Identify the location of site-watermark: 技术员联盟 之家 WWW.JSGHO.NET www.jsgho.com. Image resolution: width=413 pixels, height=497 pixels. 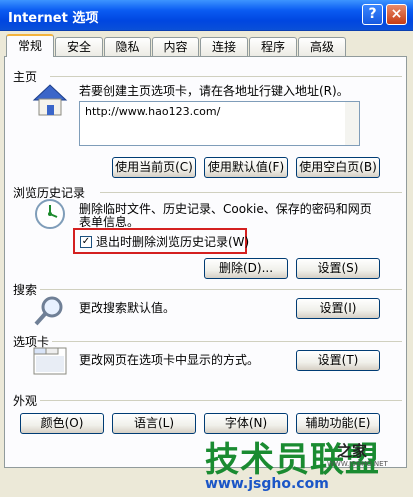
(309, 464).